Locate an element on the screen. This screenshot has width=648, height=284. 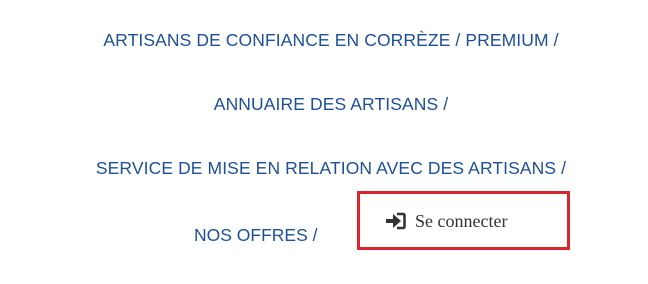
login-button: Se connecter is located at coordinates (445, 221).